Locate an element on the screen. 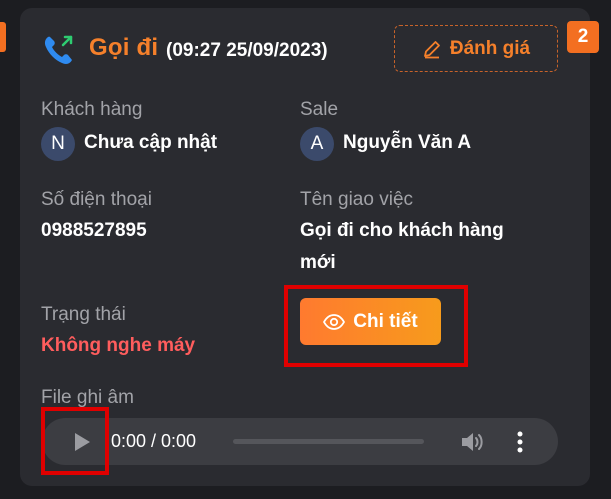 Image resolution: width=611 pixels, height=499 pixels. status-label: Trạng thái is located at coordinates (83, 314).